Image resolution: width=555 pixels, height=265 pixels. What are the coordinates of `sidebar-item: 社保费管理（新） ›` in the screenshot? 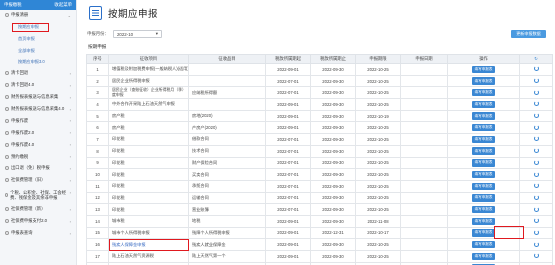 It's located at (38, 210).